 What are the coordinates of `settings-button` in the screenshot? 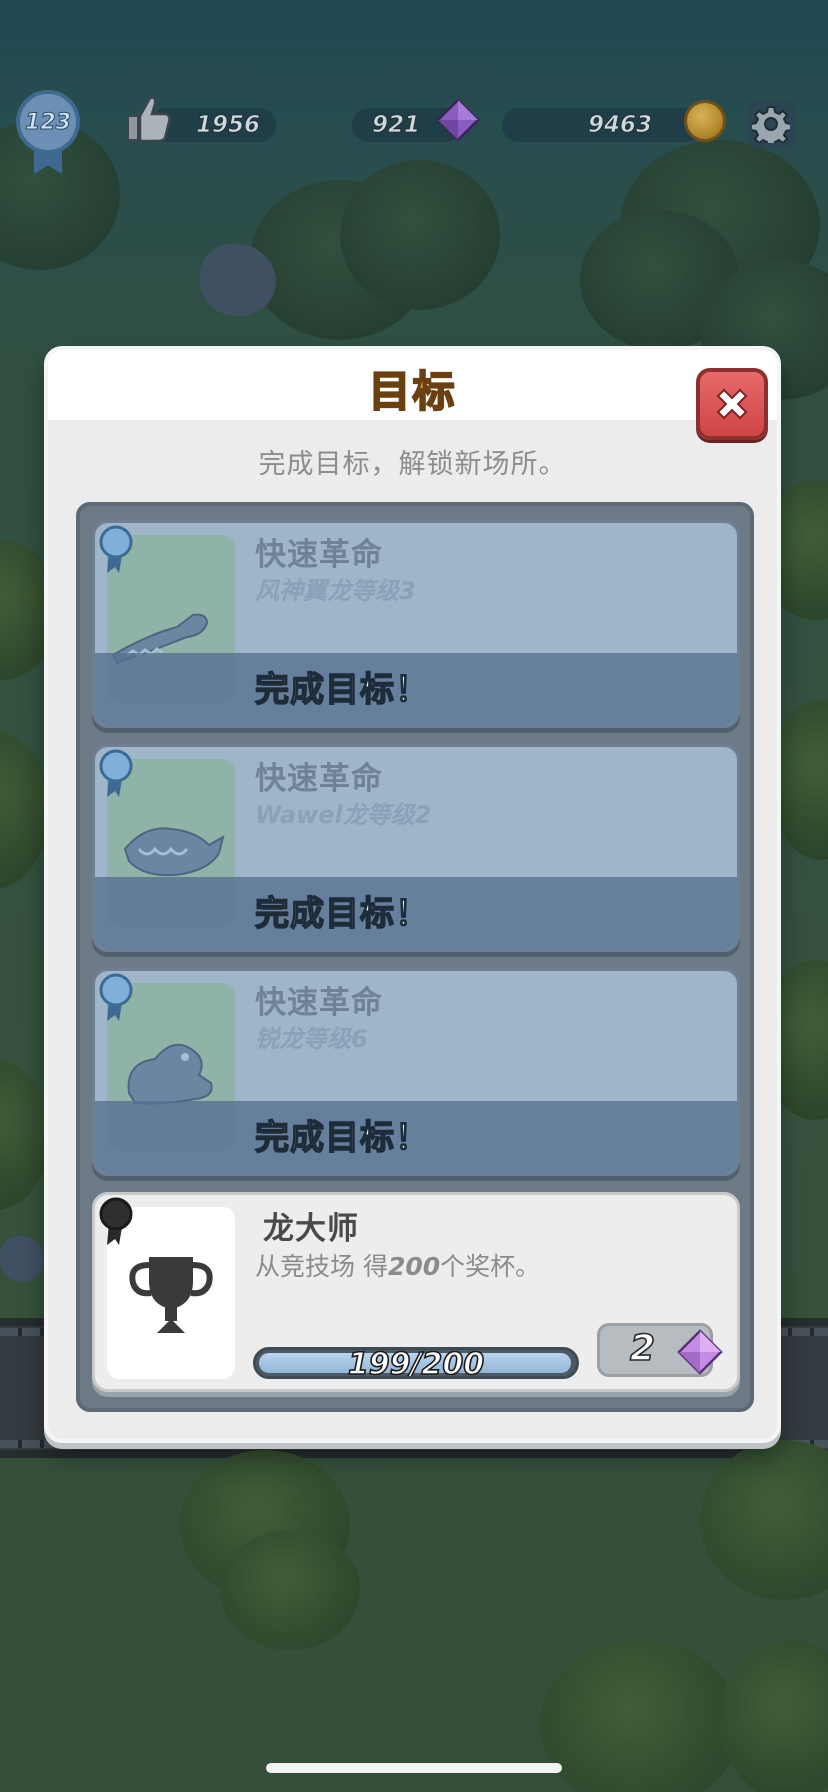 It's located at (771, 124).